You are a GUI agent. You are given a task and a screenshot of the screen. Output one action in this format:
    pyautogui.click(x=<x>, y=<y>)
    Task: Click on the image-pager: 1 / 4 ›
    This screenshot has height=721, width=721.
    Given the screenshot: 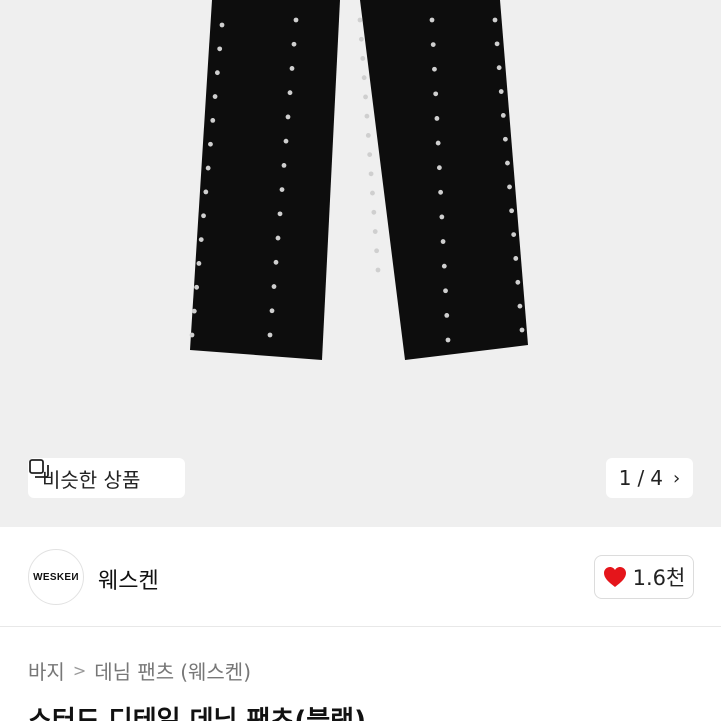 What is the action you would take?
    pyautogui.click(x=649, y=478)
    